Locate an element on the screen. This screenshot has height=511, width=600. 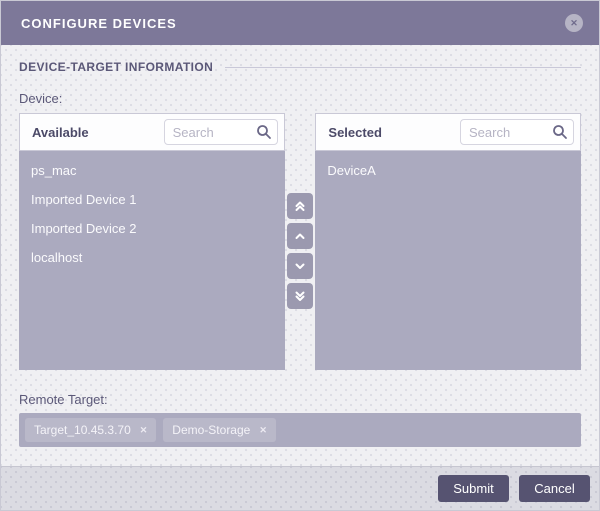
selected-label: Selected is located at coordinates (355, 132).